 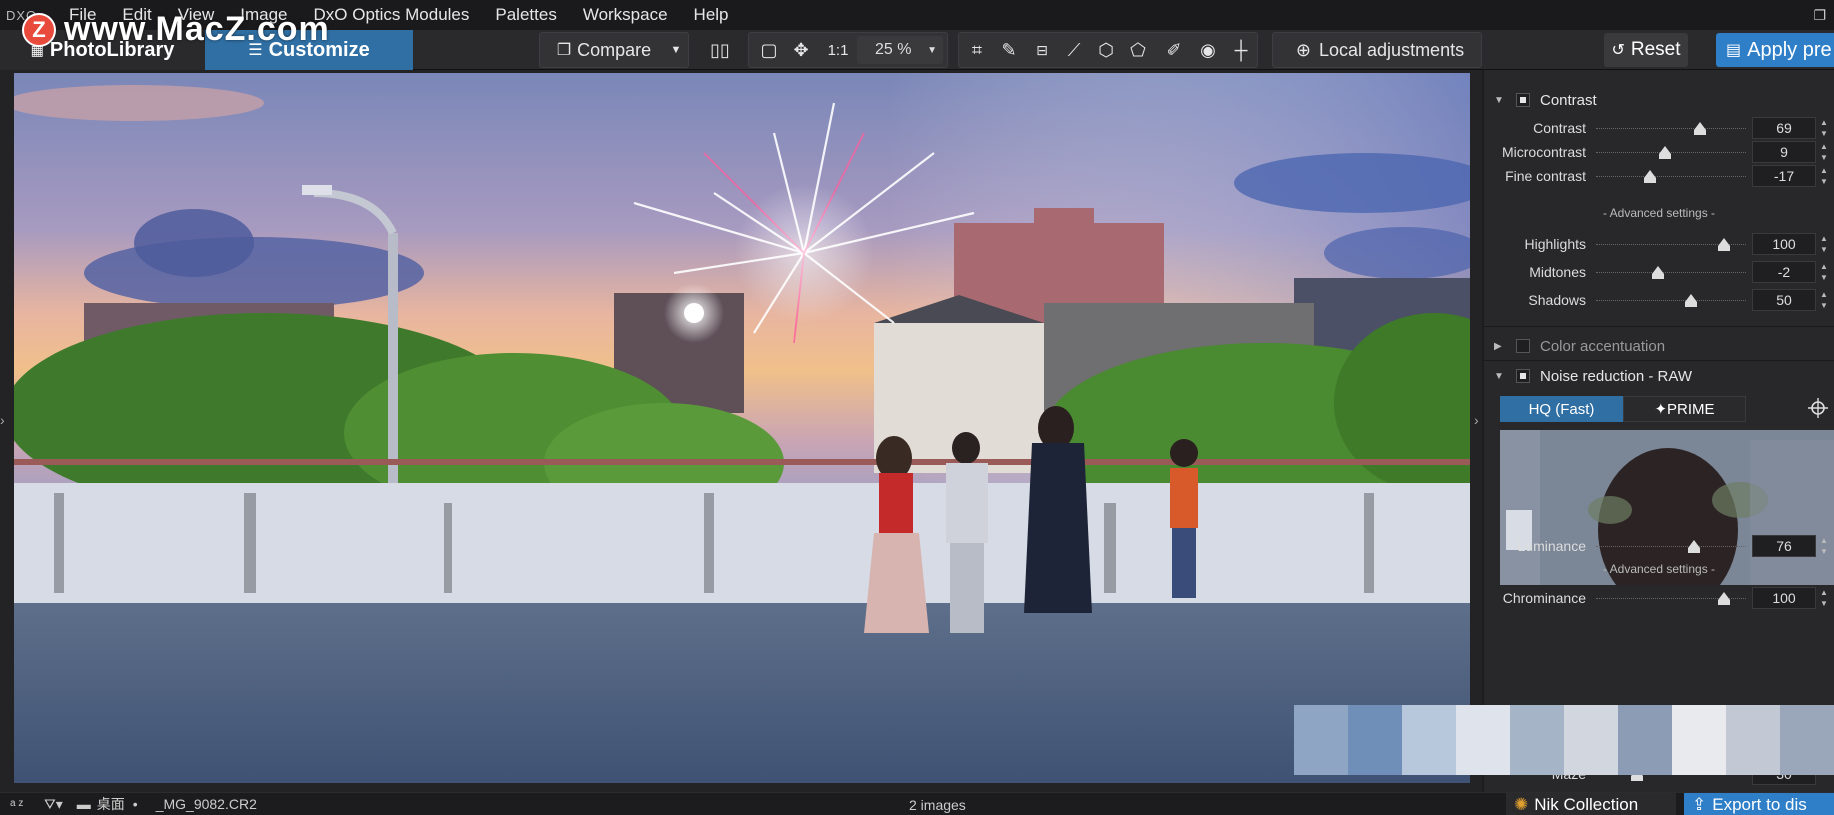 What do you see at coordinates (1042, 50) in the screenshot?
I see `horizon-icon: ⊟` at bounding box center [1042, 50].